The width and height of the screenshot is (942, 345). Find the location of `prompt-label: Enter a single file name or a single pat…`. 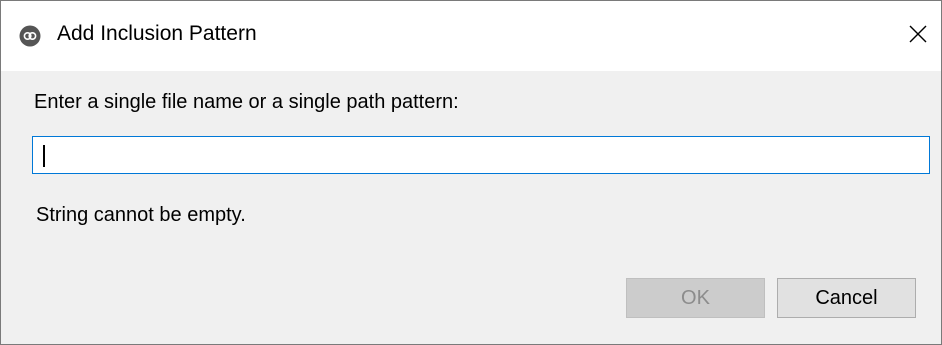

prompt-label: Enter a single file name or a single pat… is located at coordinates (246, 102).